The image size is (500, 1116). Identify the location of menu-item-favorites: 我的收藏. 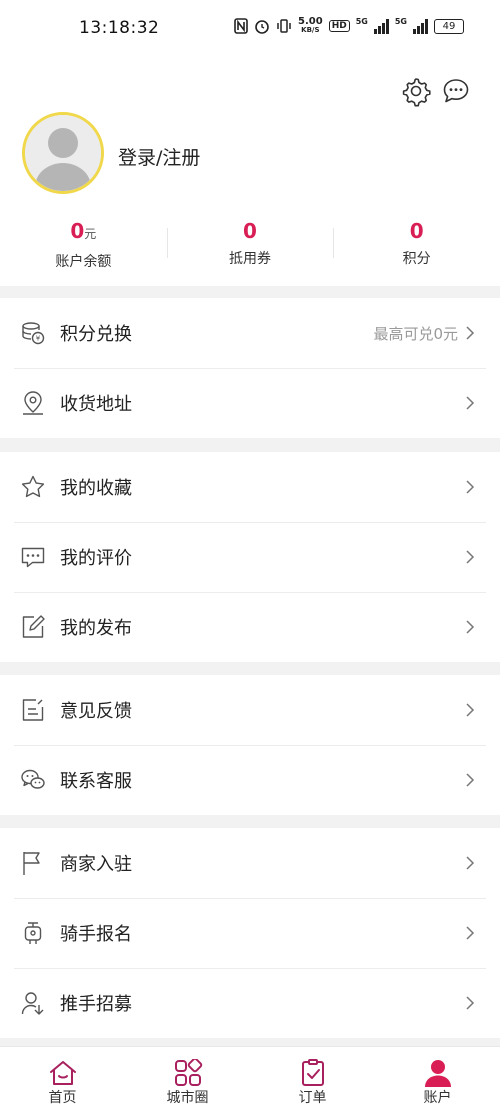
(250, 487).